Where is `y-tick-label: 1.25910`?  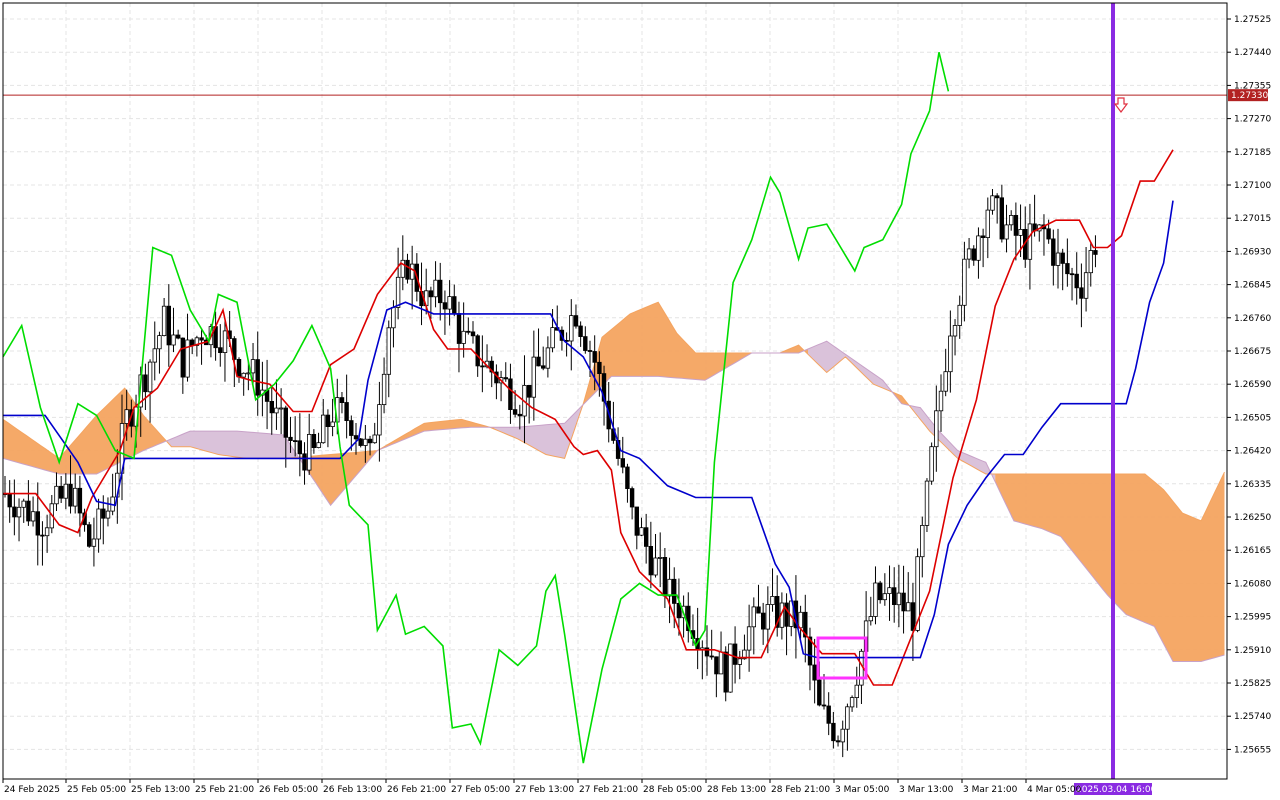
y-tick-label: 1.25910 is located at coordinates (1252, 651).